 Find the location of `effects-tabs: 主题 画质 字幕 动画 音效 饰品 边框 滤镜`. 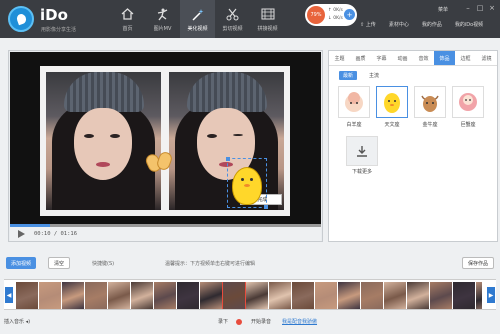

effects-tabs: 主题 画质 字幕 动画 音效 饰品 边框 滤镜 is located at coordinates (413, 58).